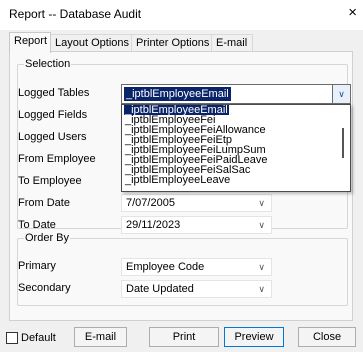 This screenshot has height=352, width=363. I want to click on secondary-sort-value: Date Updated, so click(160, 289).